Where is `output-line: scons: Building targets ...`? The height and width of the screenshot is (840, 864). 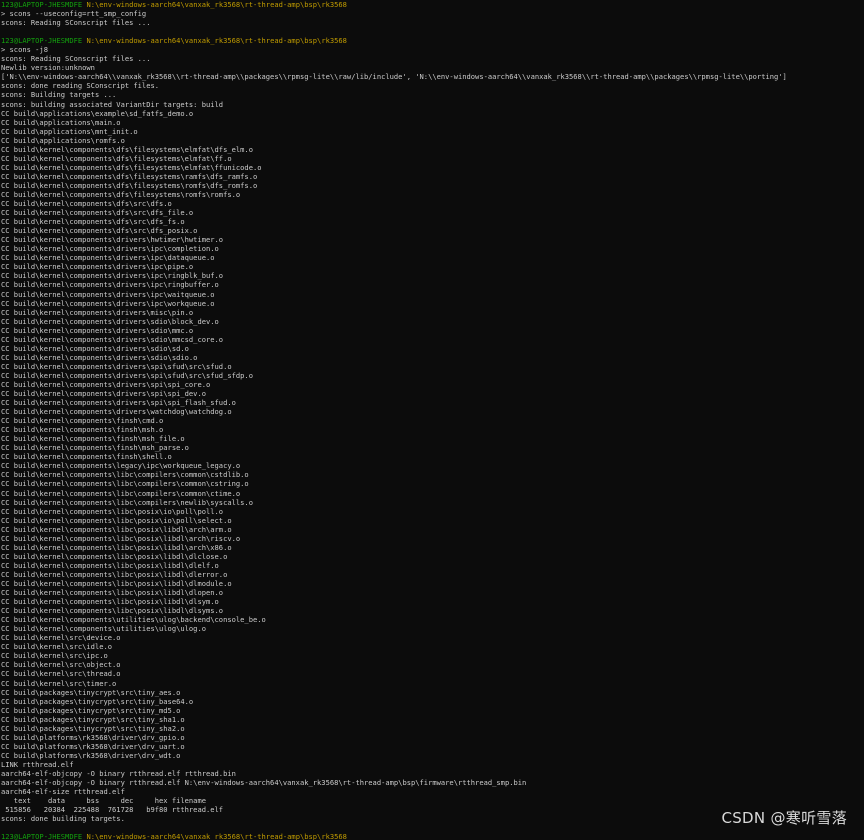 output-line: scons: Building targets ... is located at coordinates (59, 95).